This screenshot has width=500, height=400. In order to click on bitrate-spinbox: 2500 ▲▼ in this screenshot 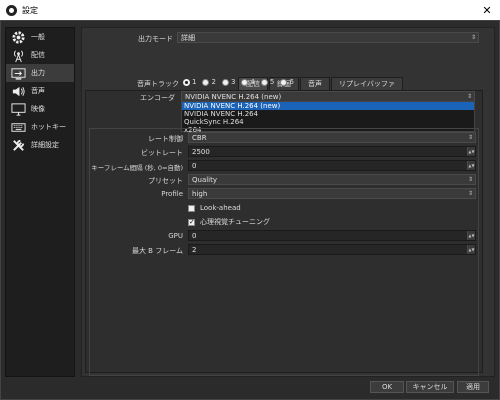, I will do `click(332, 151)`.